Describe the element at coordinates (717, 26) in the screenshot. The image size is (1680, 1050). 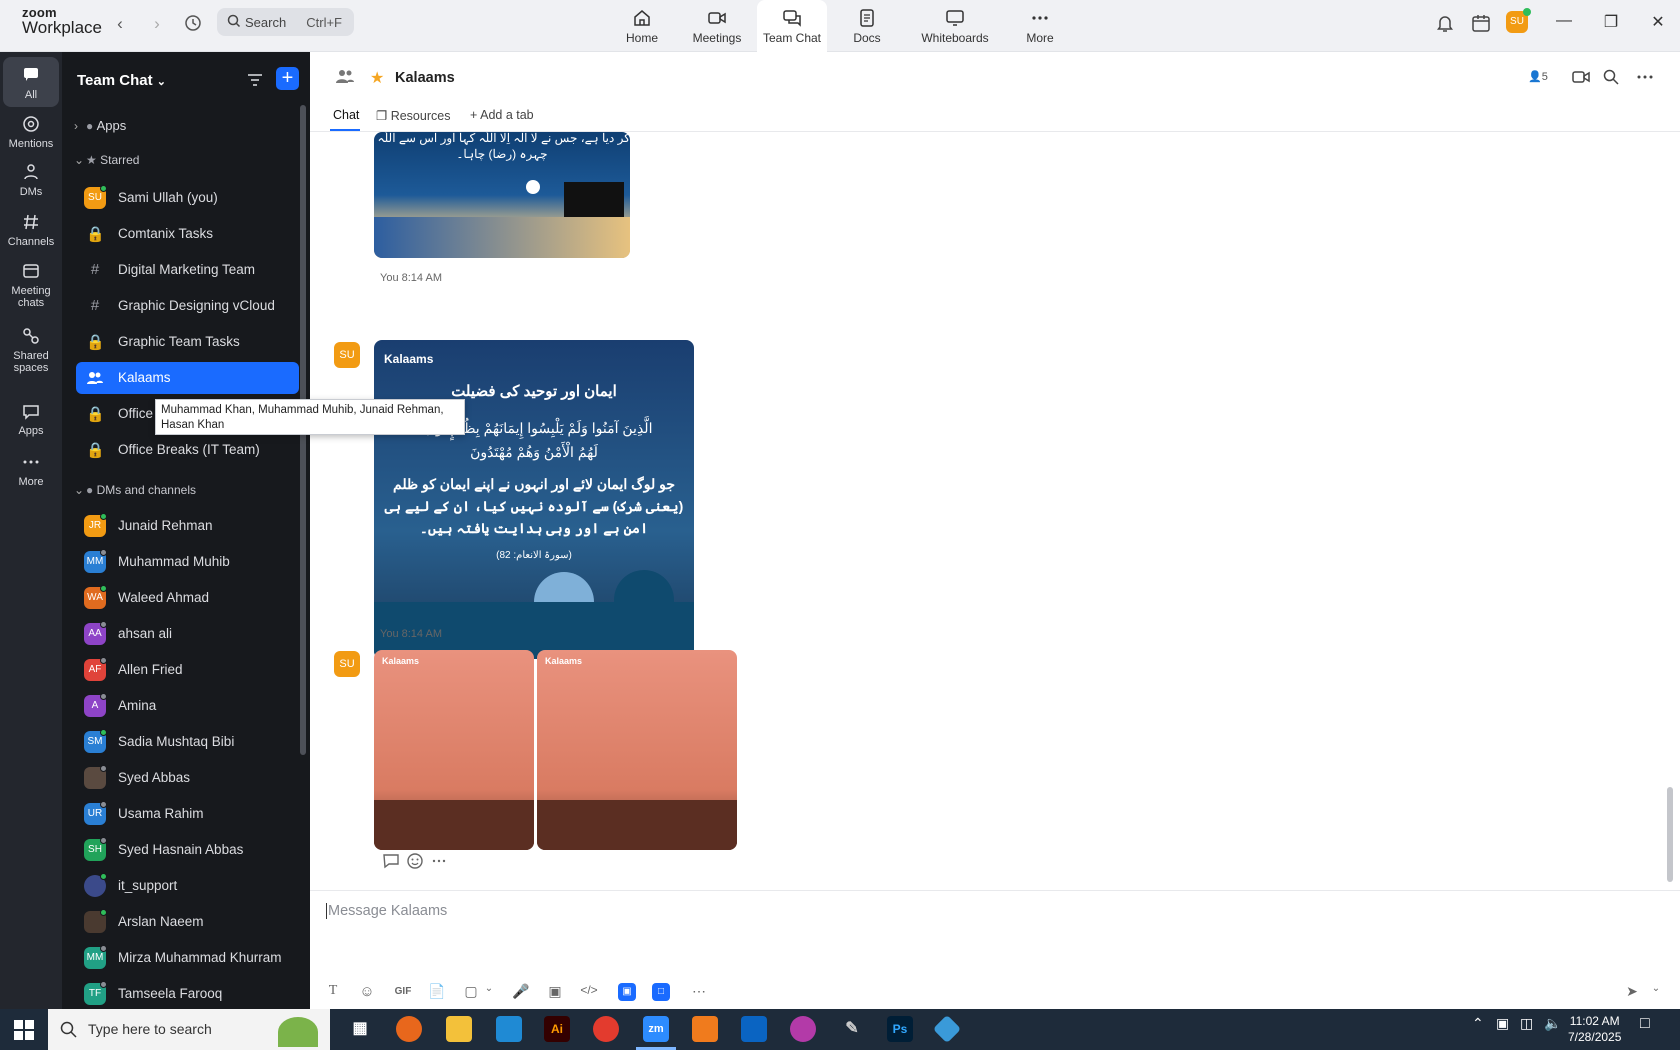
I see `tab-meetings: Meetings` at that location.